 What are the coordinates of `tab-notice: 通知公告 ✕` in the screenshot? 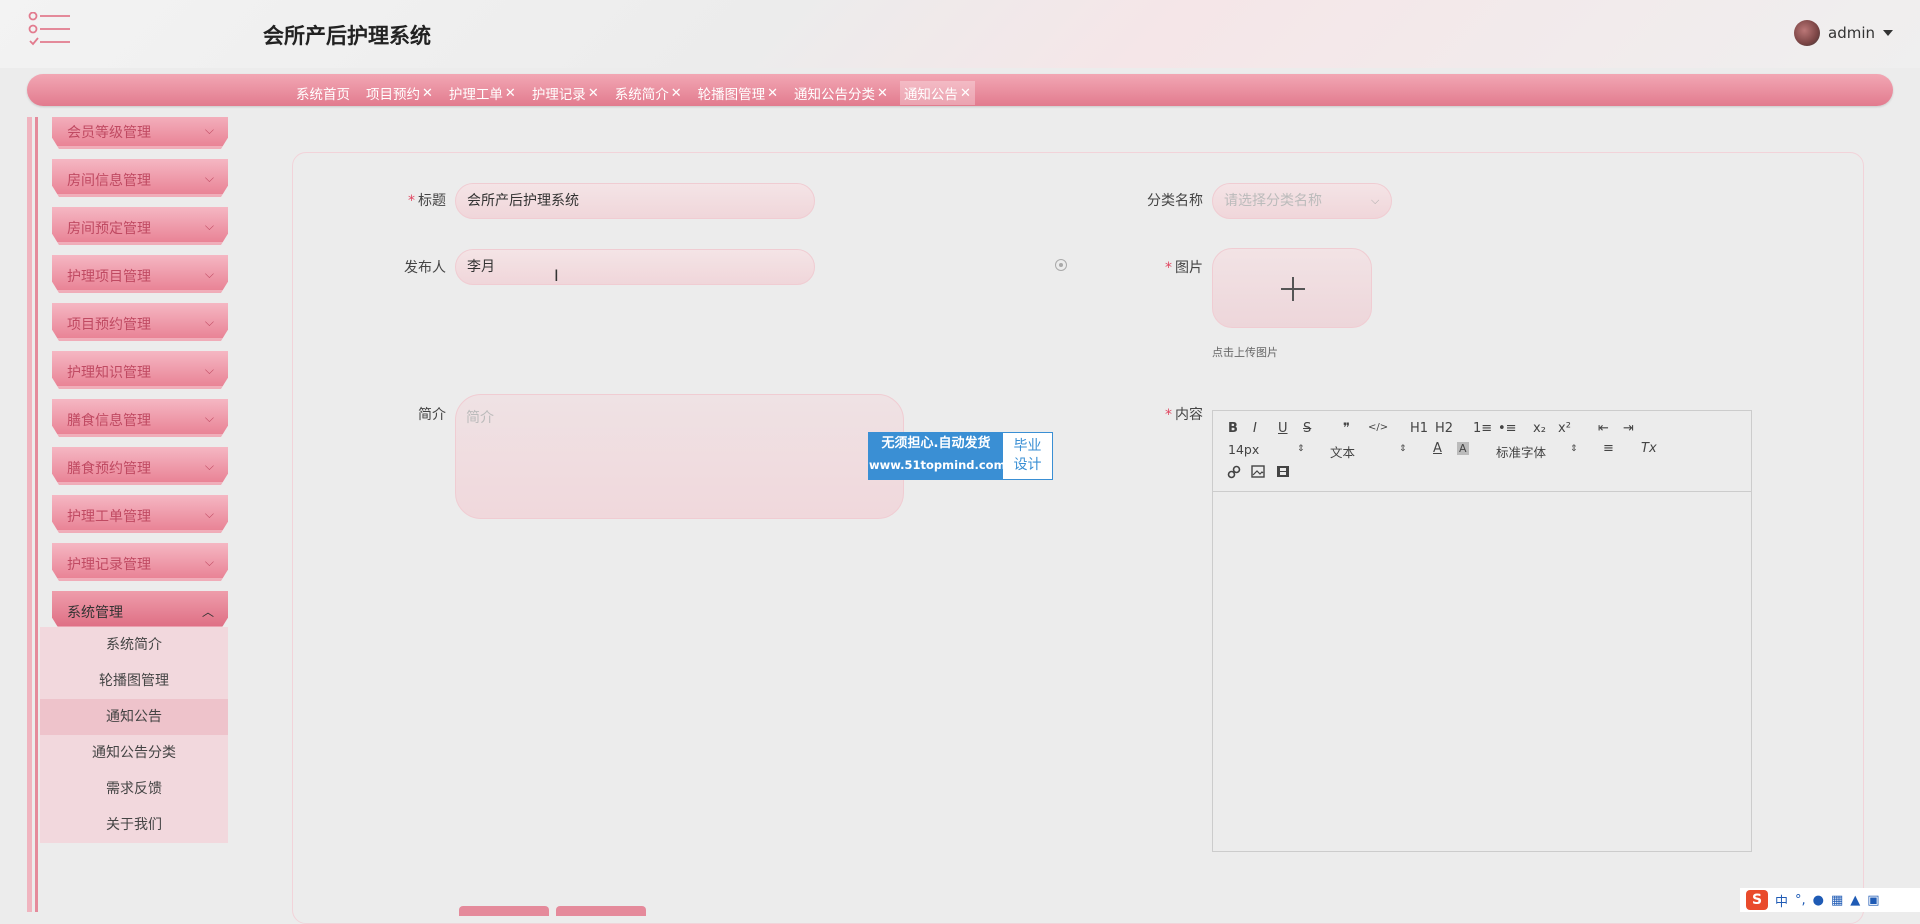 It's located at (937, 93).